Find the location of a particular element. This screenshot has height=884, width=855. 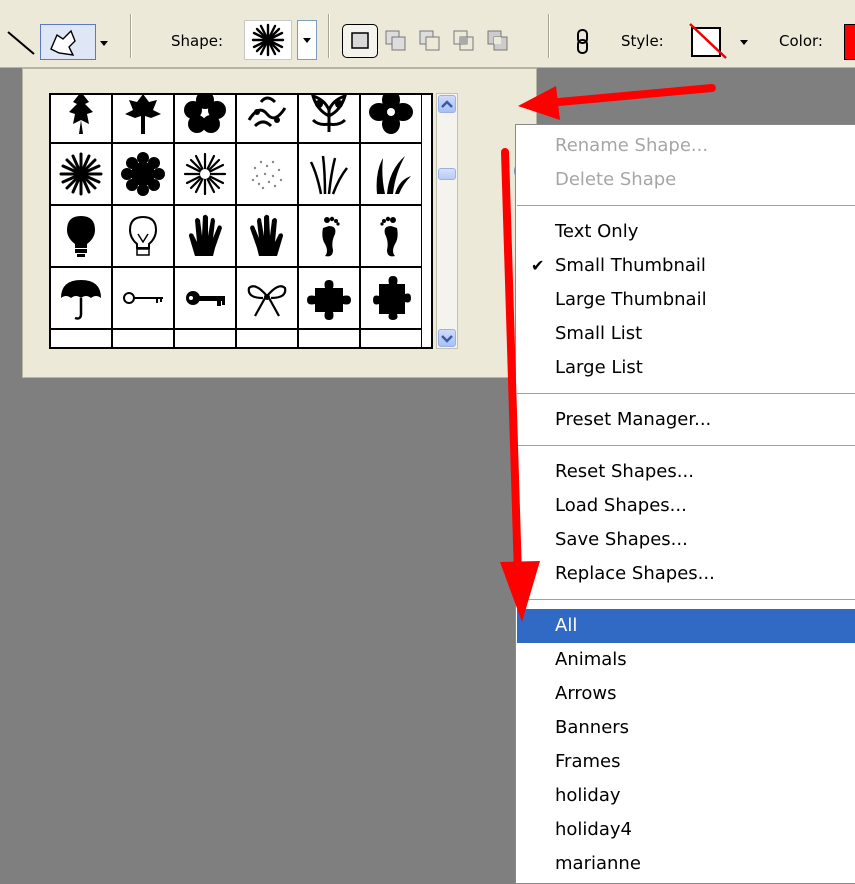

subtract-button is located at coordinates (431, 41).